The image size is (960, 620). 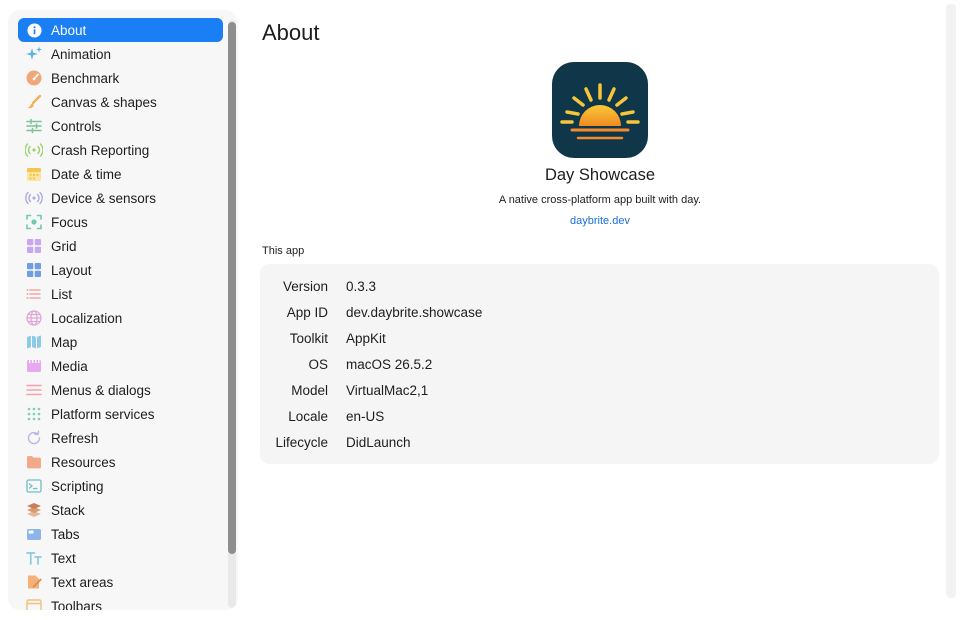 I want to click on toolbar-icon, so click(x=34, y=603).